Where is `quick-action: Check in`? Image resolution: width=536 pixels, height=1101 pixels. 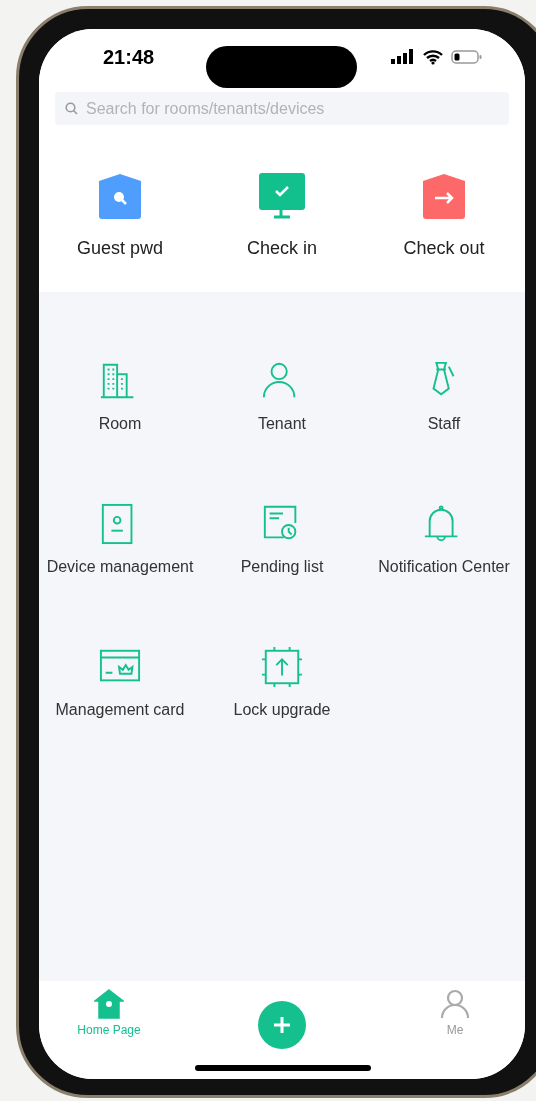 quick-action: Check in is located at coordinates (282, 217).